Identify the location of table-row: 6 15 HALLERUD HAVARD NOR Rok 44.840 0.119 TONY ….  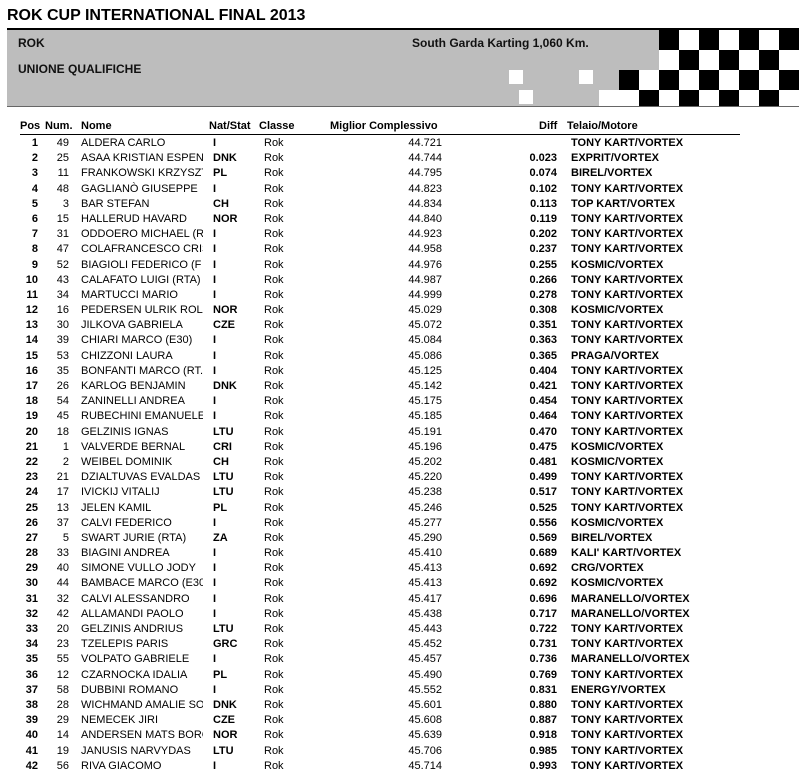
(401, 219).